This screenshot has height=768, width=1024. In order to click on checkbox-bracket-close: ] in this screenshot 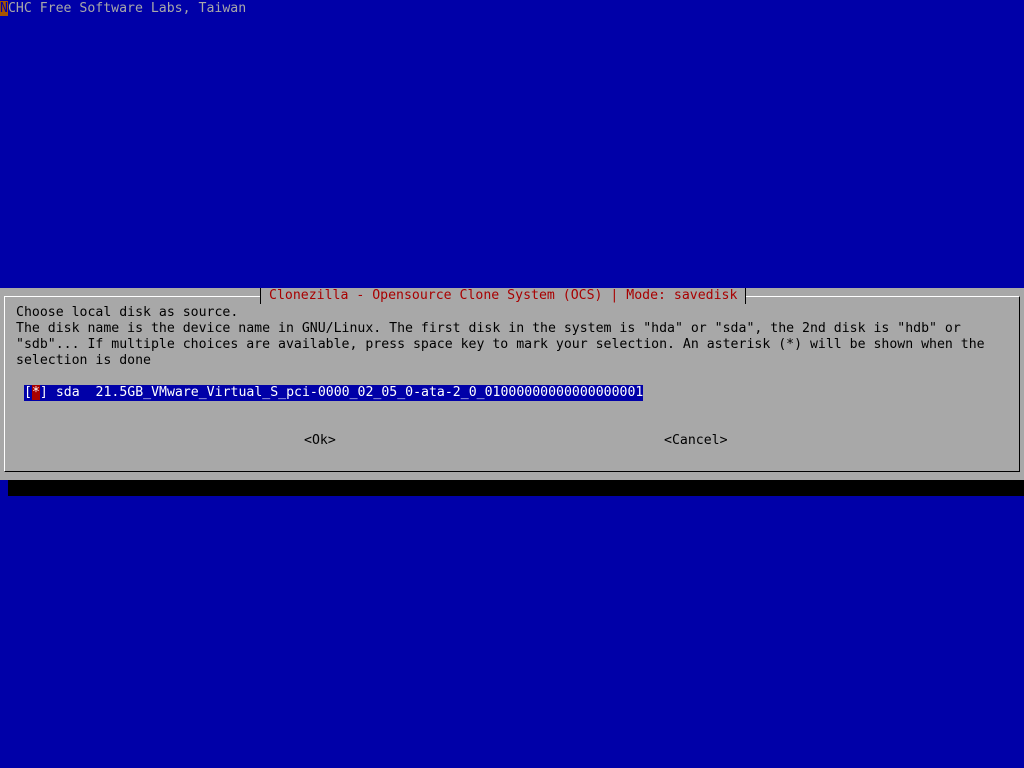, I will do `click(43, 392)`.